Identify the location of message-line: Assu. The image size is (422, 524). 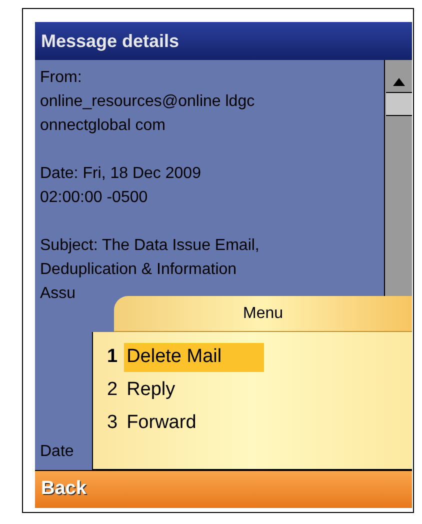
(58, 294).